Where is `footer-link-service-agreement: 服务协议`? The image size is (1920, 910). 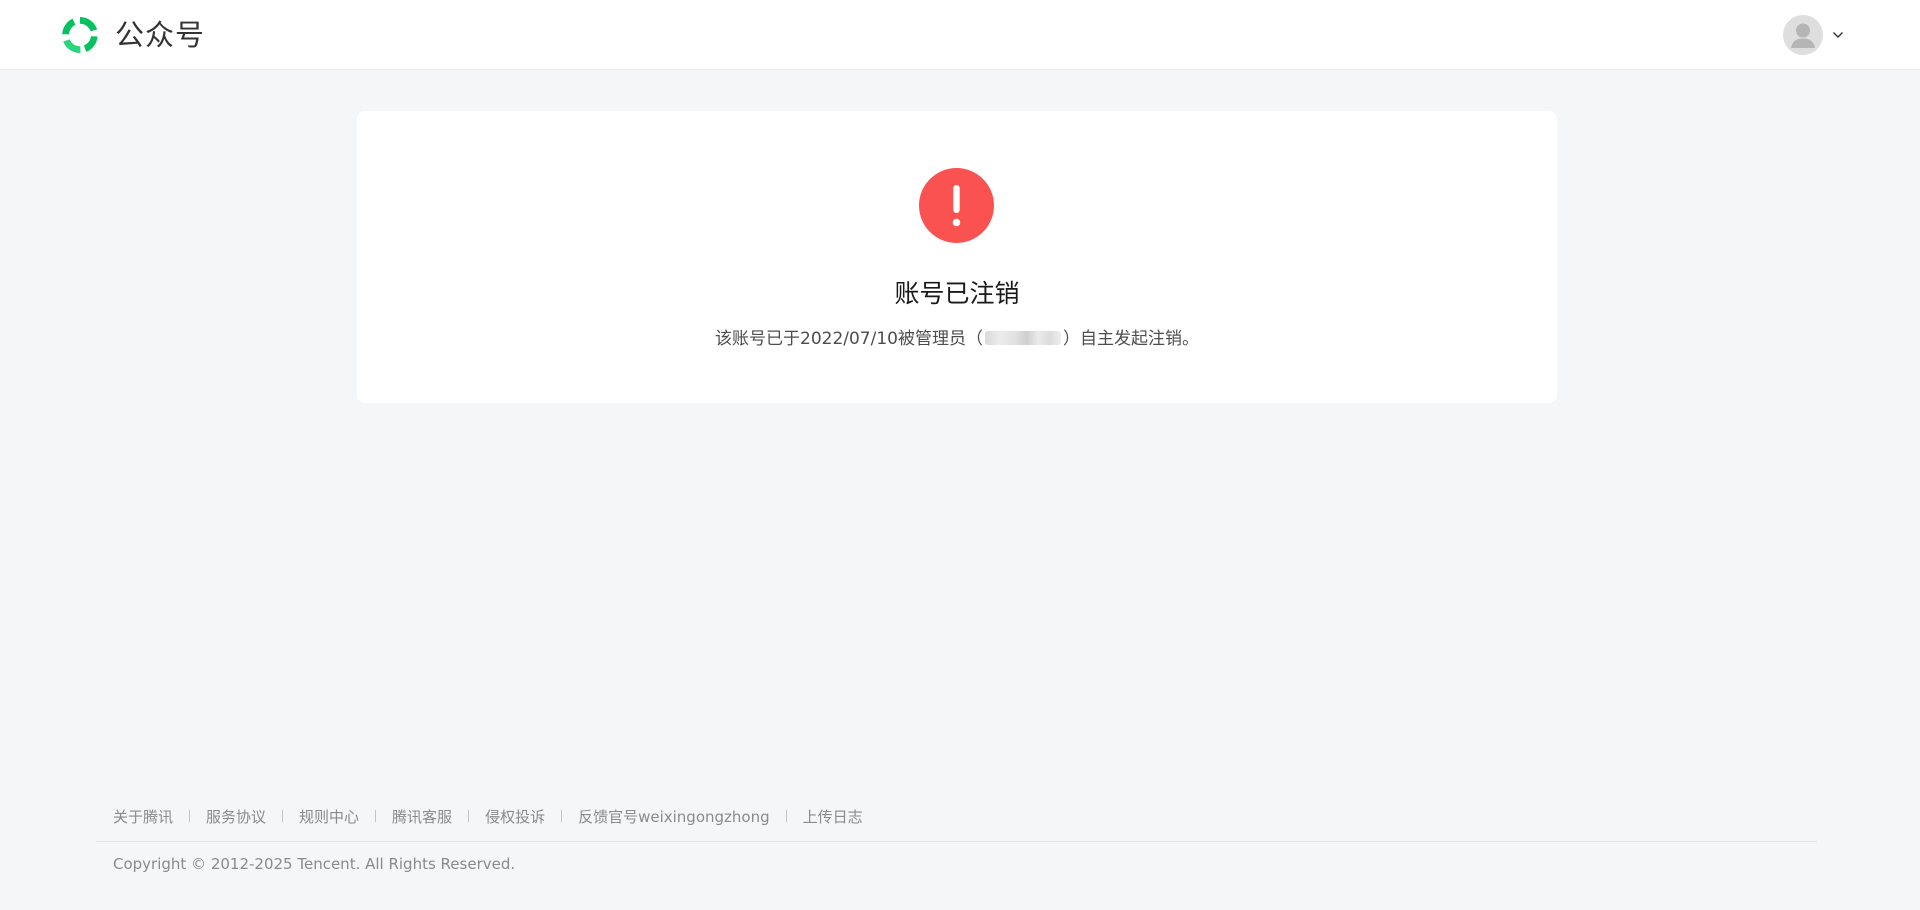
footer-link-service-agreement: 服务协议 is located at coordinates (236, 816).